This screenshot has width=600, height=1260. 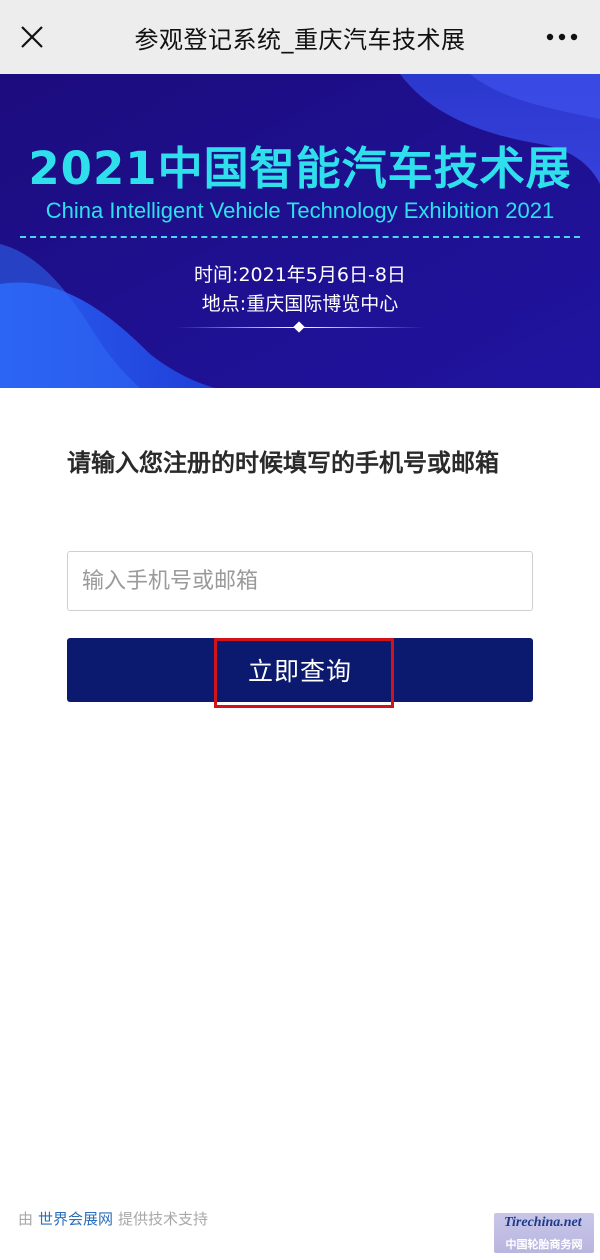 I want to click on watermark-logo-text: Tirechina.net, so click(x=543, y=1222).